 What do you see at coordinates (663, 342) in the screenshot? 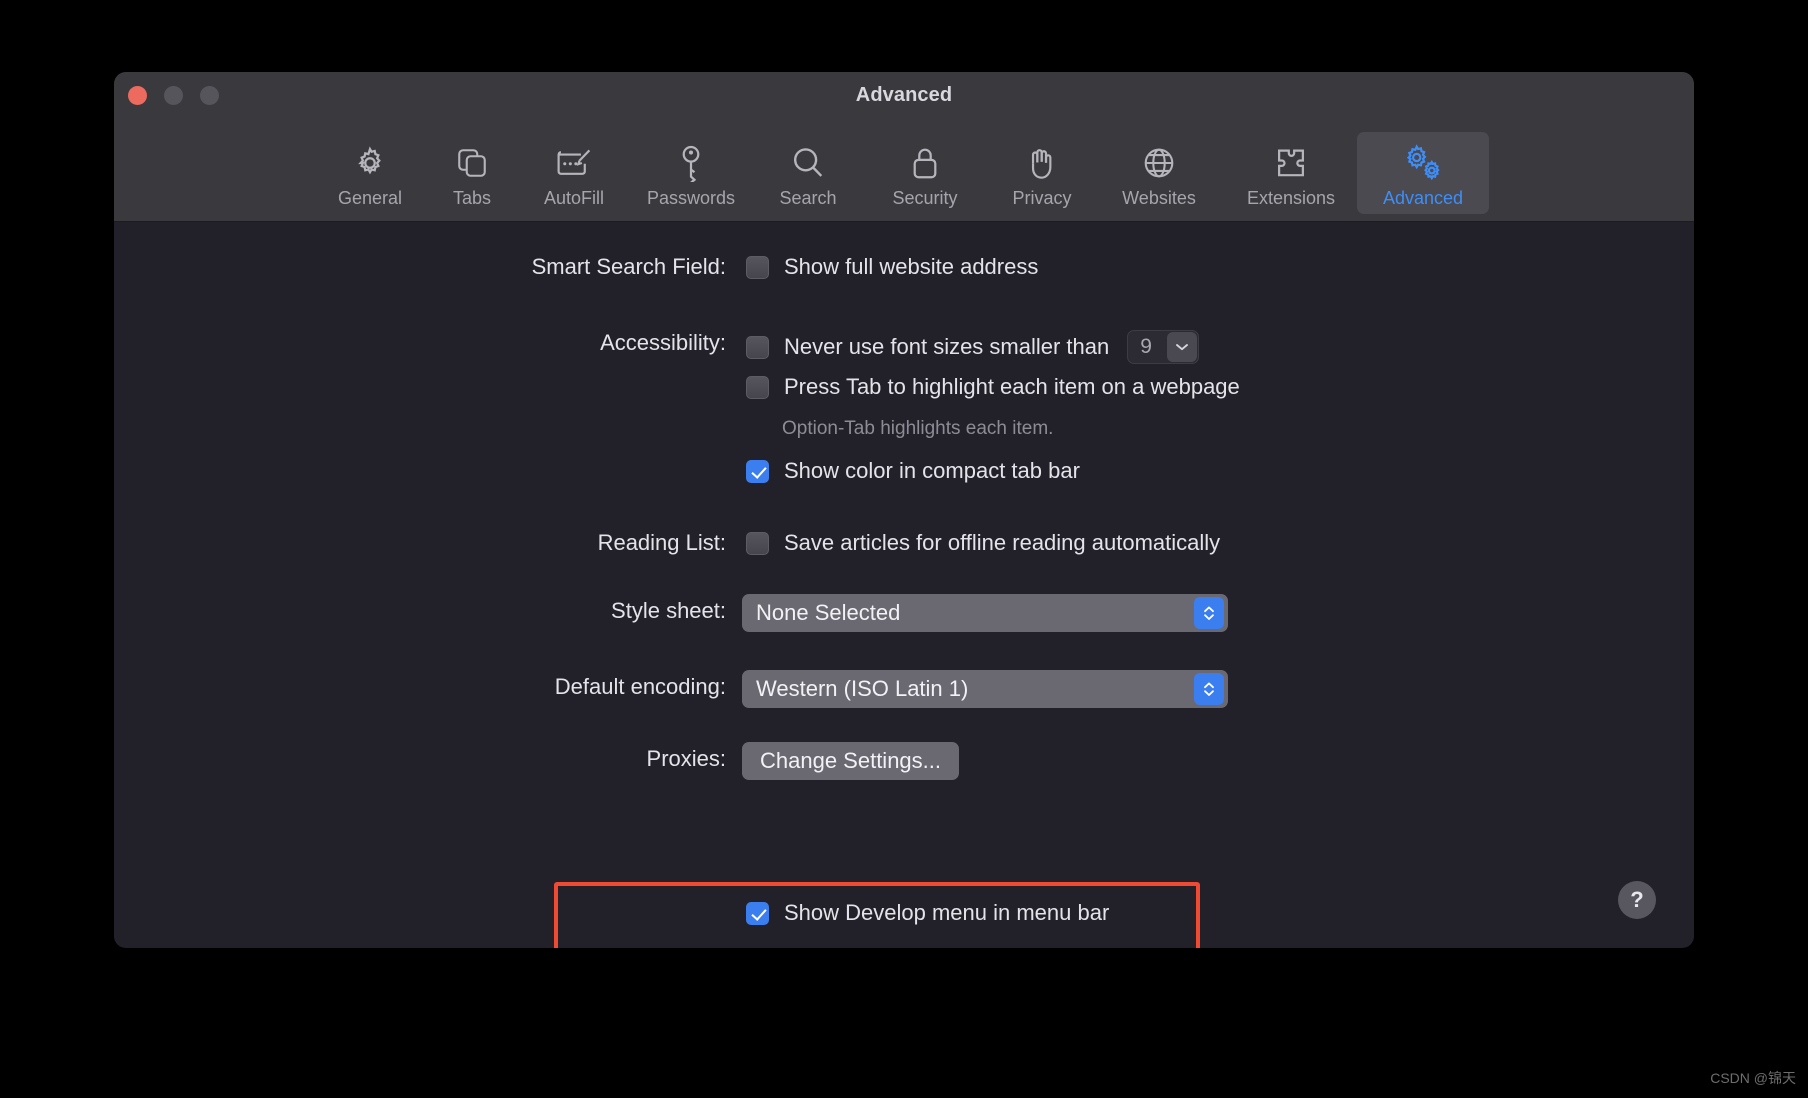
I see `accessibility-label: Accessibility:` at bounding box center [663, 342].